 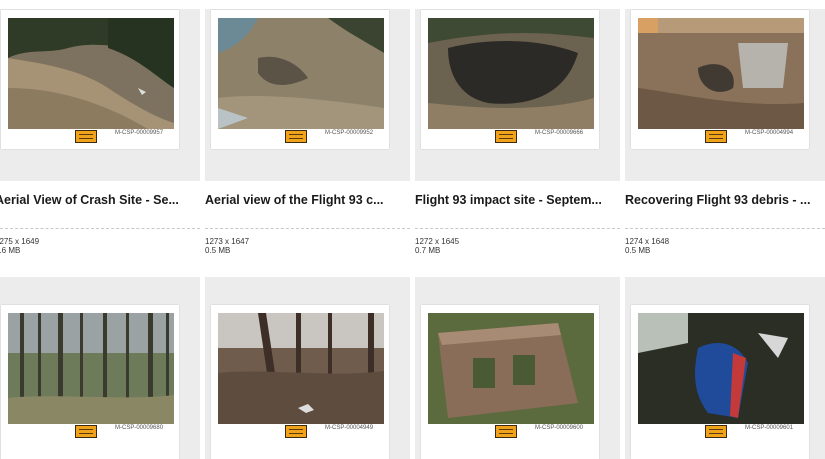 I want to click on thumbnail-frame: M-CSP-00009666, so click(x=517, y=95).